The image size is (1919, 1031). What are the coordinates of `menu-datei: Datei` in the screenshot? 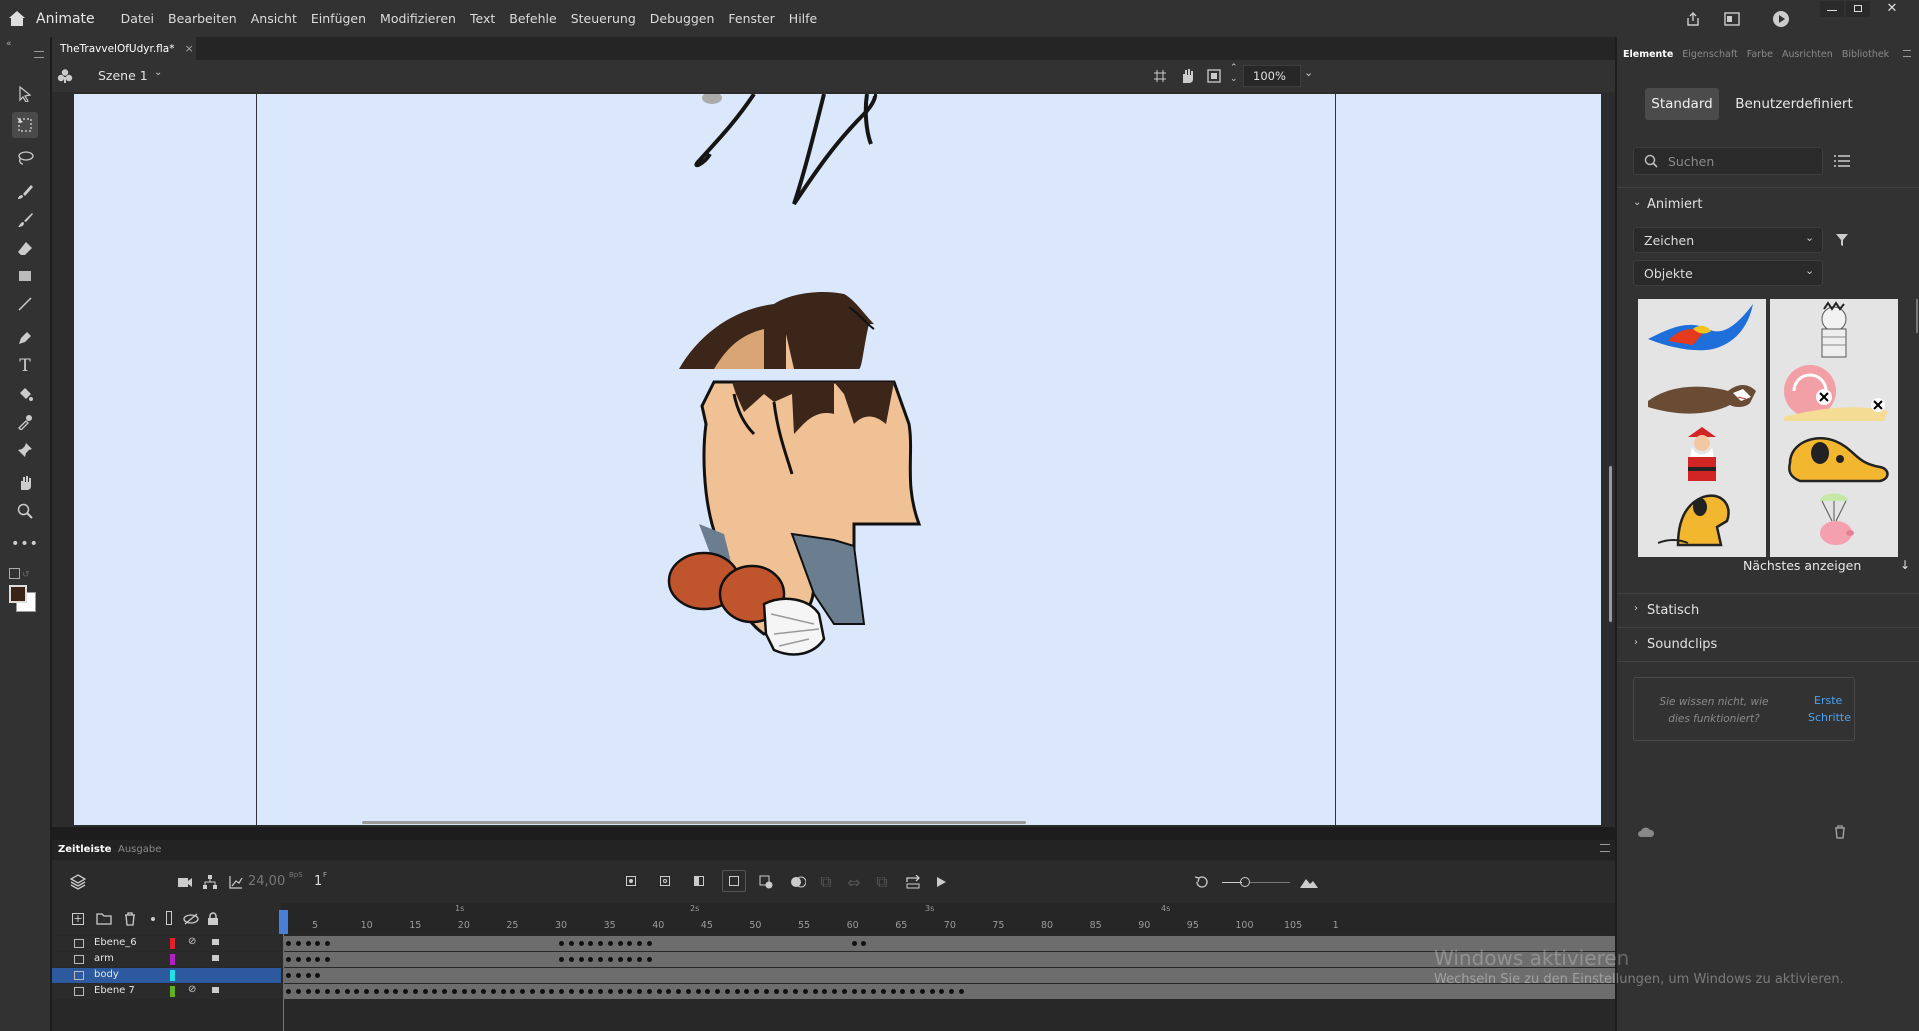 It's located at (137, 18).